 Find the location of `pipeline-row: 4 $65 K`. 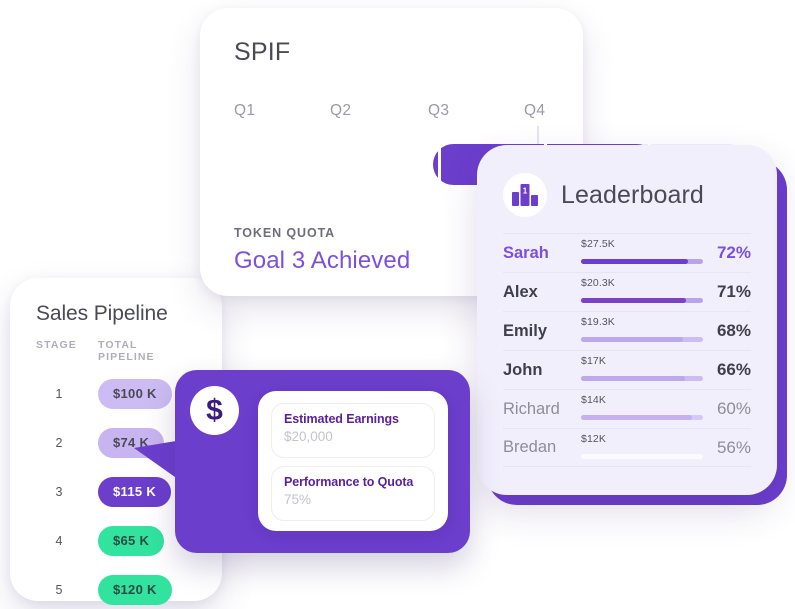

pipeline-row: 4 $65 K is located at coordinates (116, 540).